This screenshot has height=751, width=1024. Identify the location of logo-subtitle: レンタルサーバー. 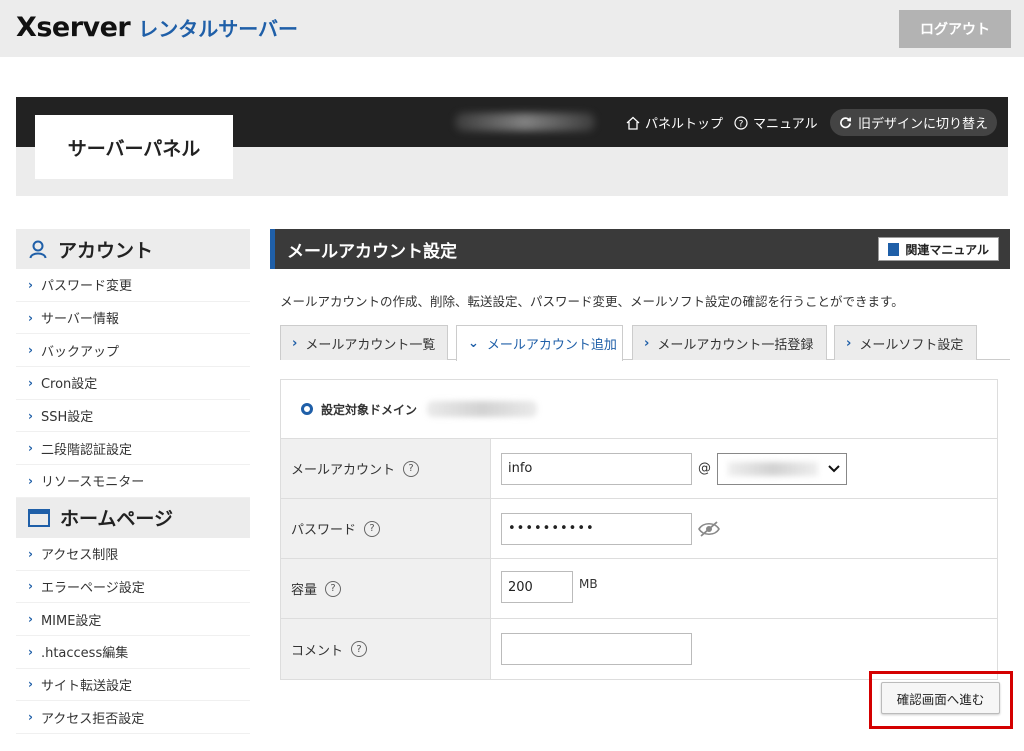
(218, 29).